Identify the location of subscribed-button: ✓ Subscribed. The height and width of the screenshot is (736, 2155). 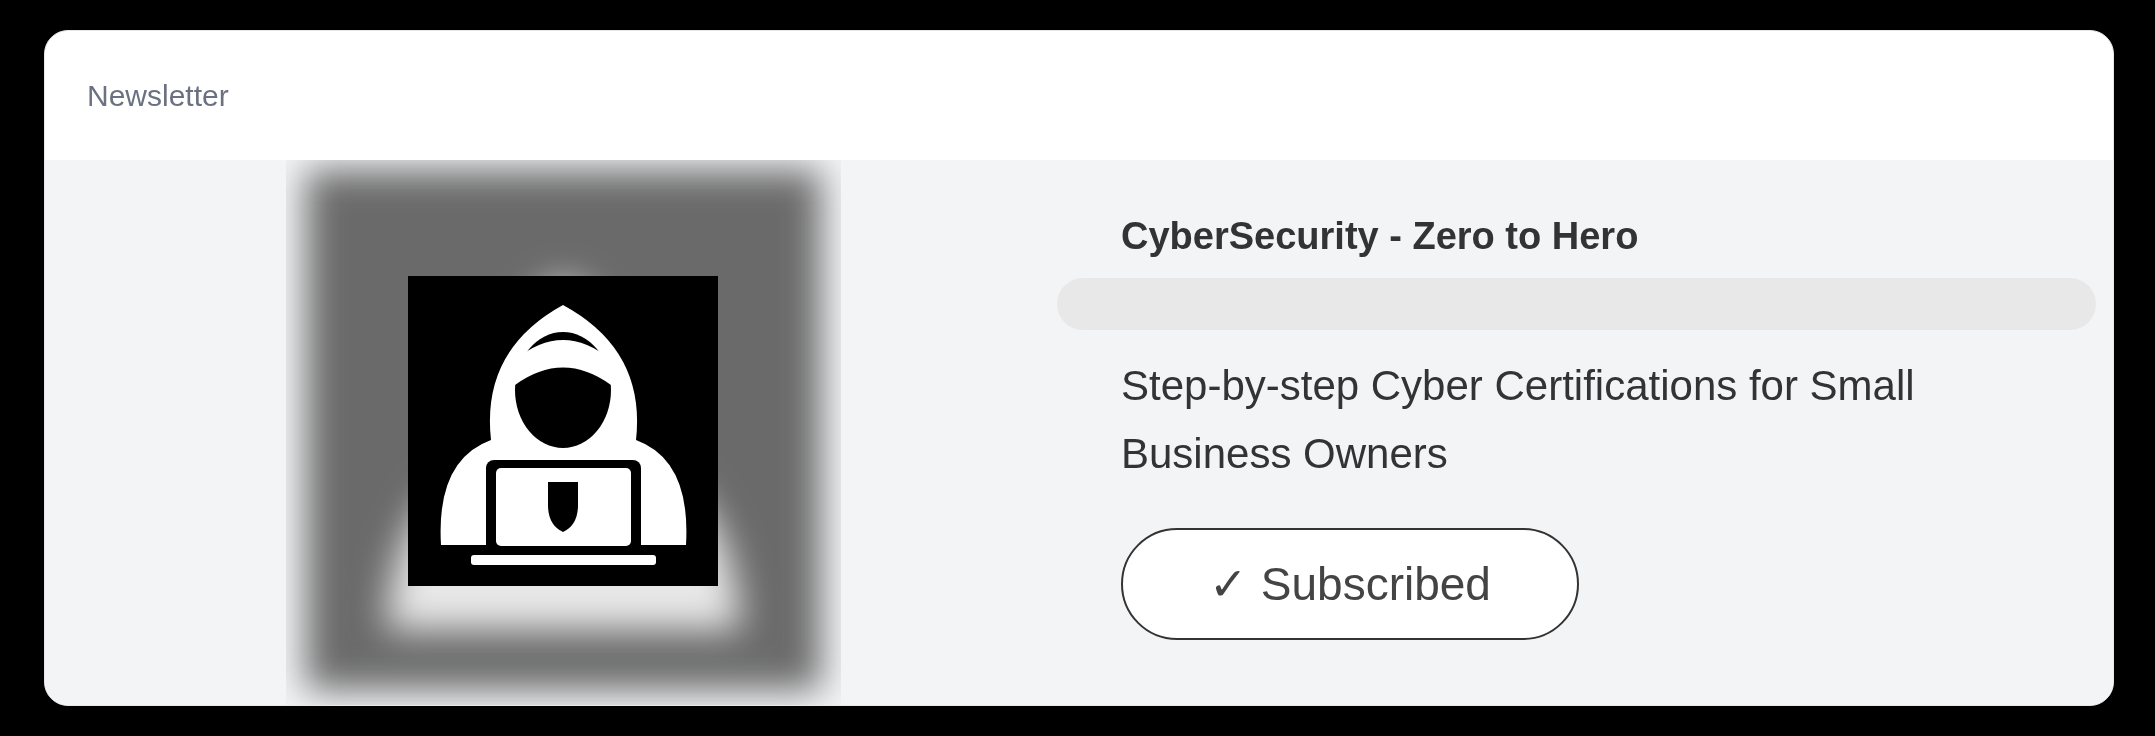
(1350, 584).